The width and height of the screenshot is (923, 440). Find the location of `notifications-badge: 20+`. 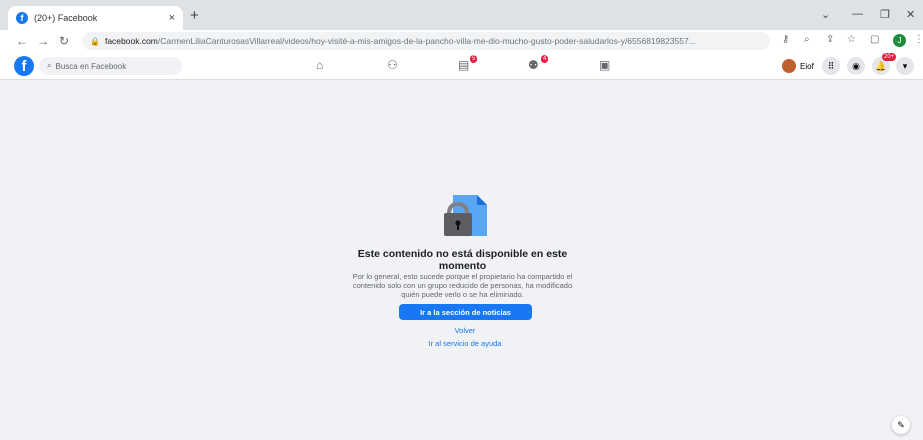

notifications-badge: 20+ is located at coordinates (889, 57).